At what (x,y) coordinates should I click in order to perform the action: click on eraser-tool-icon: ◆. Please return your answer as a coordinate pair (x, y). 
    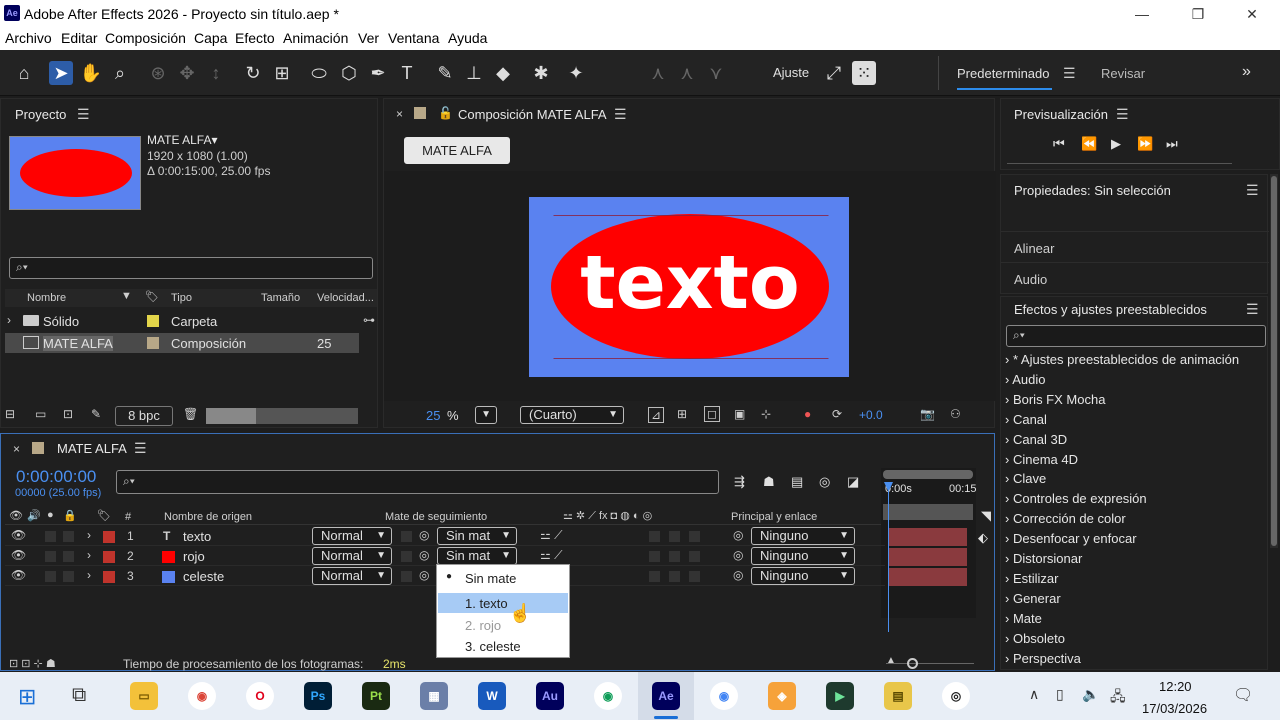
    Looking at the image, I should click on (503, 73).